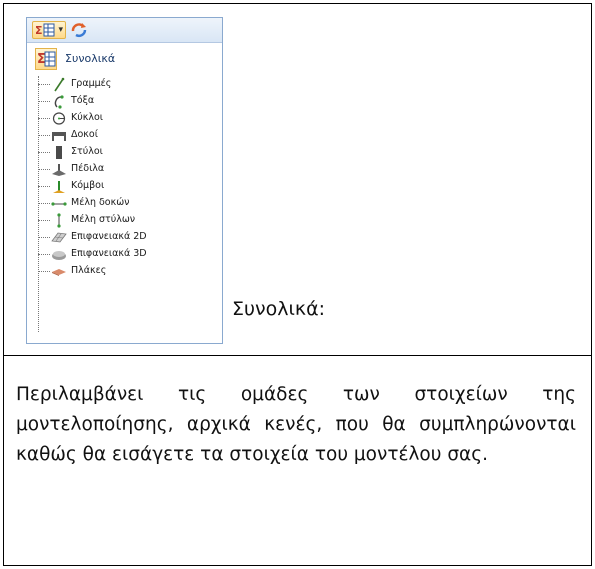 This screenshot has width=595, height=569. I want to click on tree-item-circles: Κύκλοι, so click(128, 118).